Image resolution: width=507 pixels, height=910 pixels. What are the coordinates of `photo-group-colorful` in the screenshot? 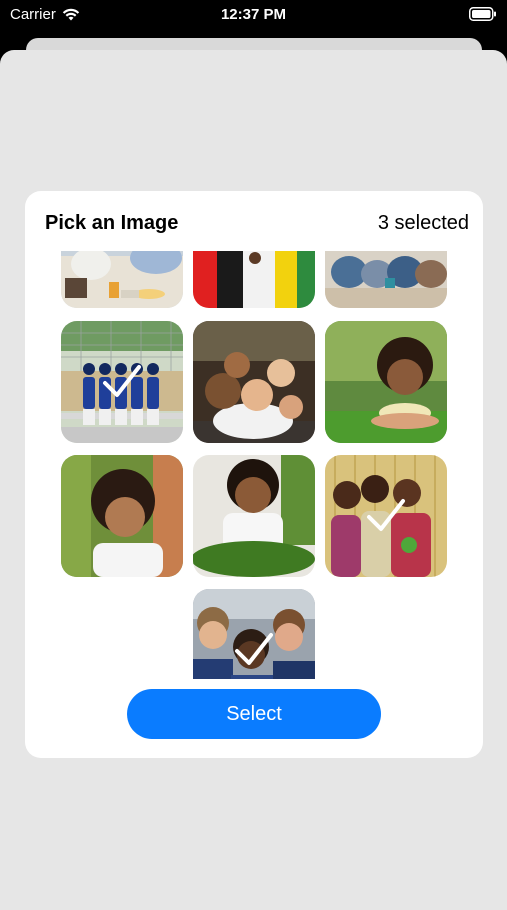 It's located at (254, 279).